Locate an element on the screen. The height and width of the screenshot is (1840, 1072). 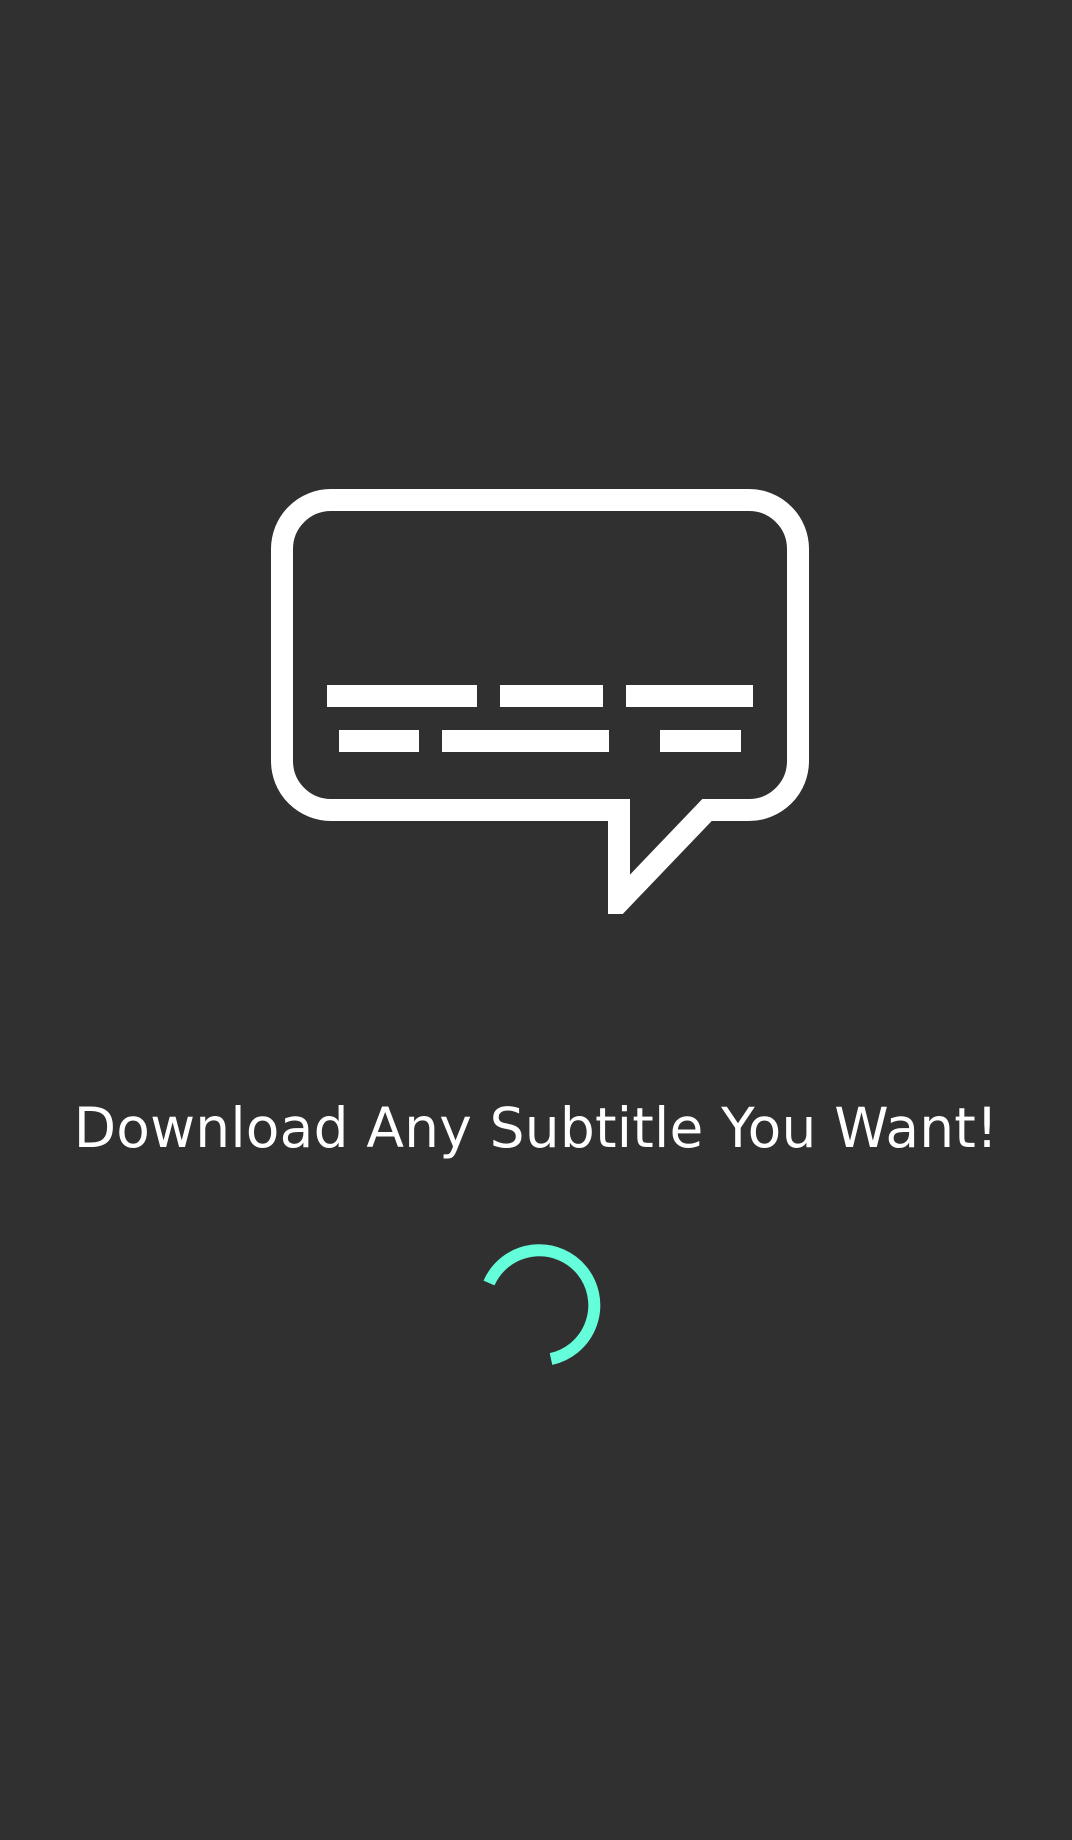
loading-spinner is located at coordinates (543, 1304).